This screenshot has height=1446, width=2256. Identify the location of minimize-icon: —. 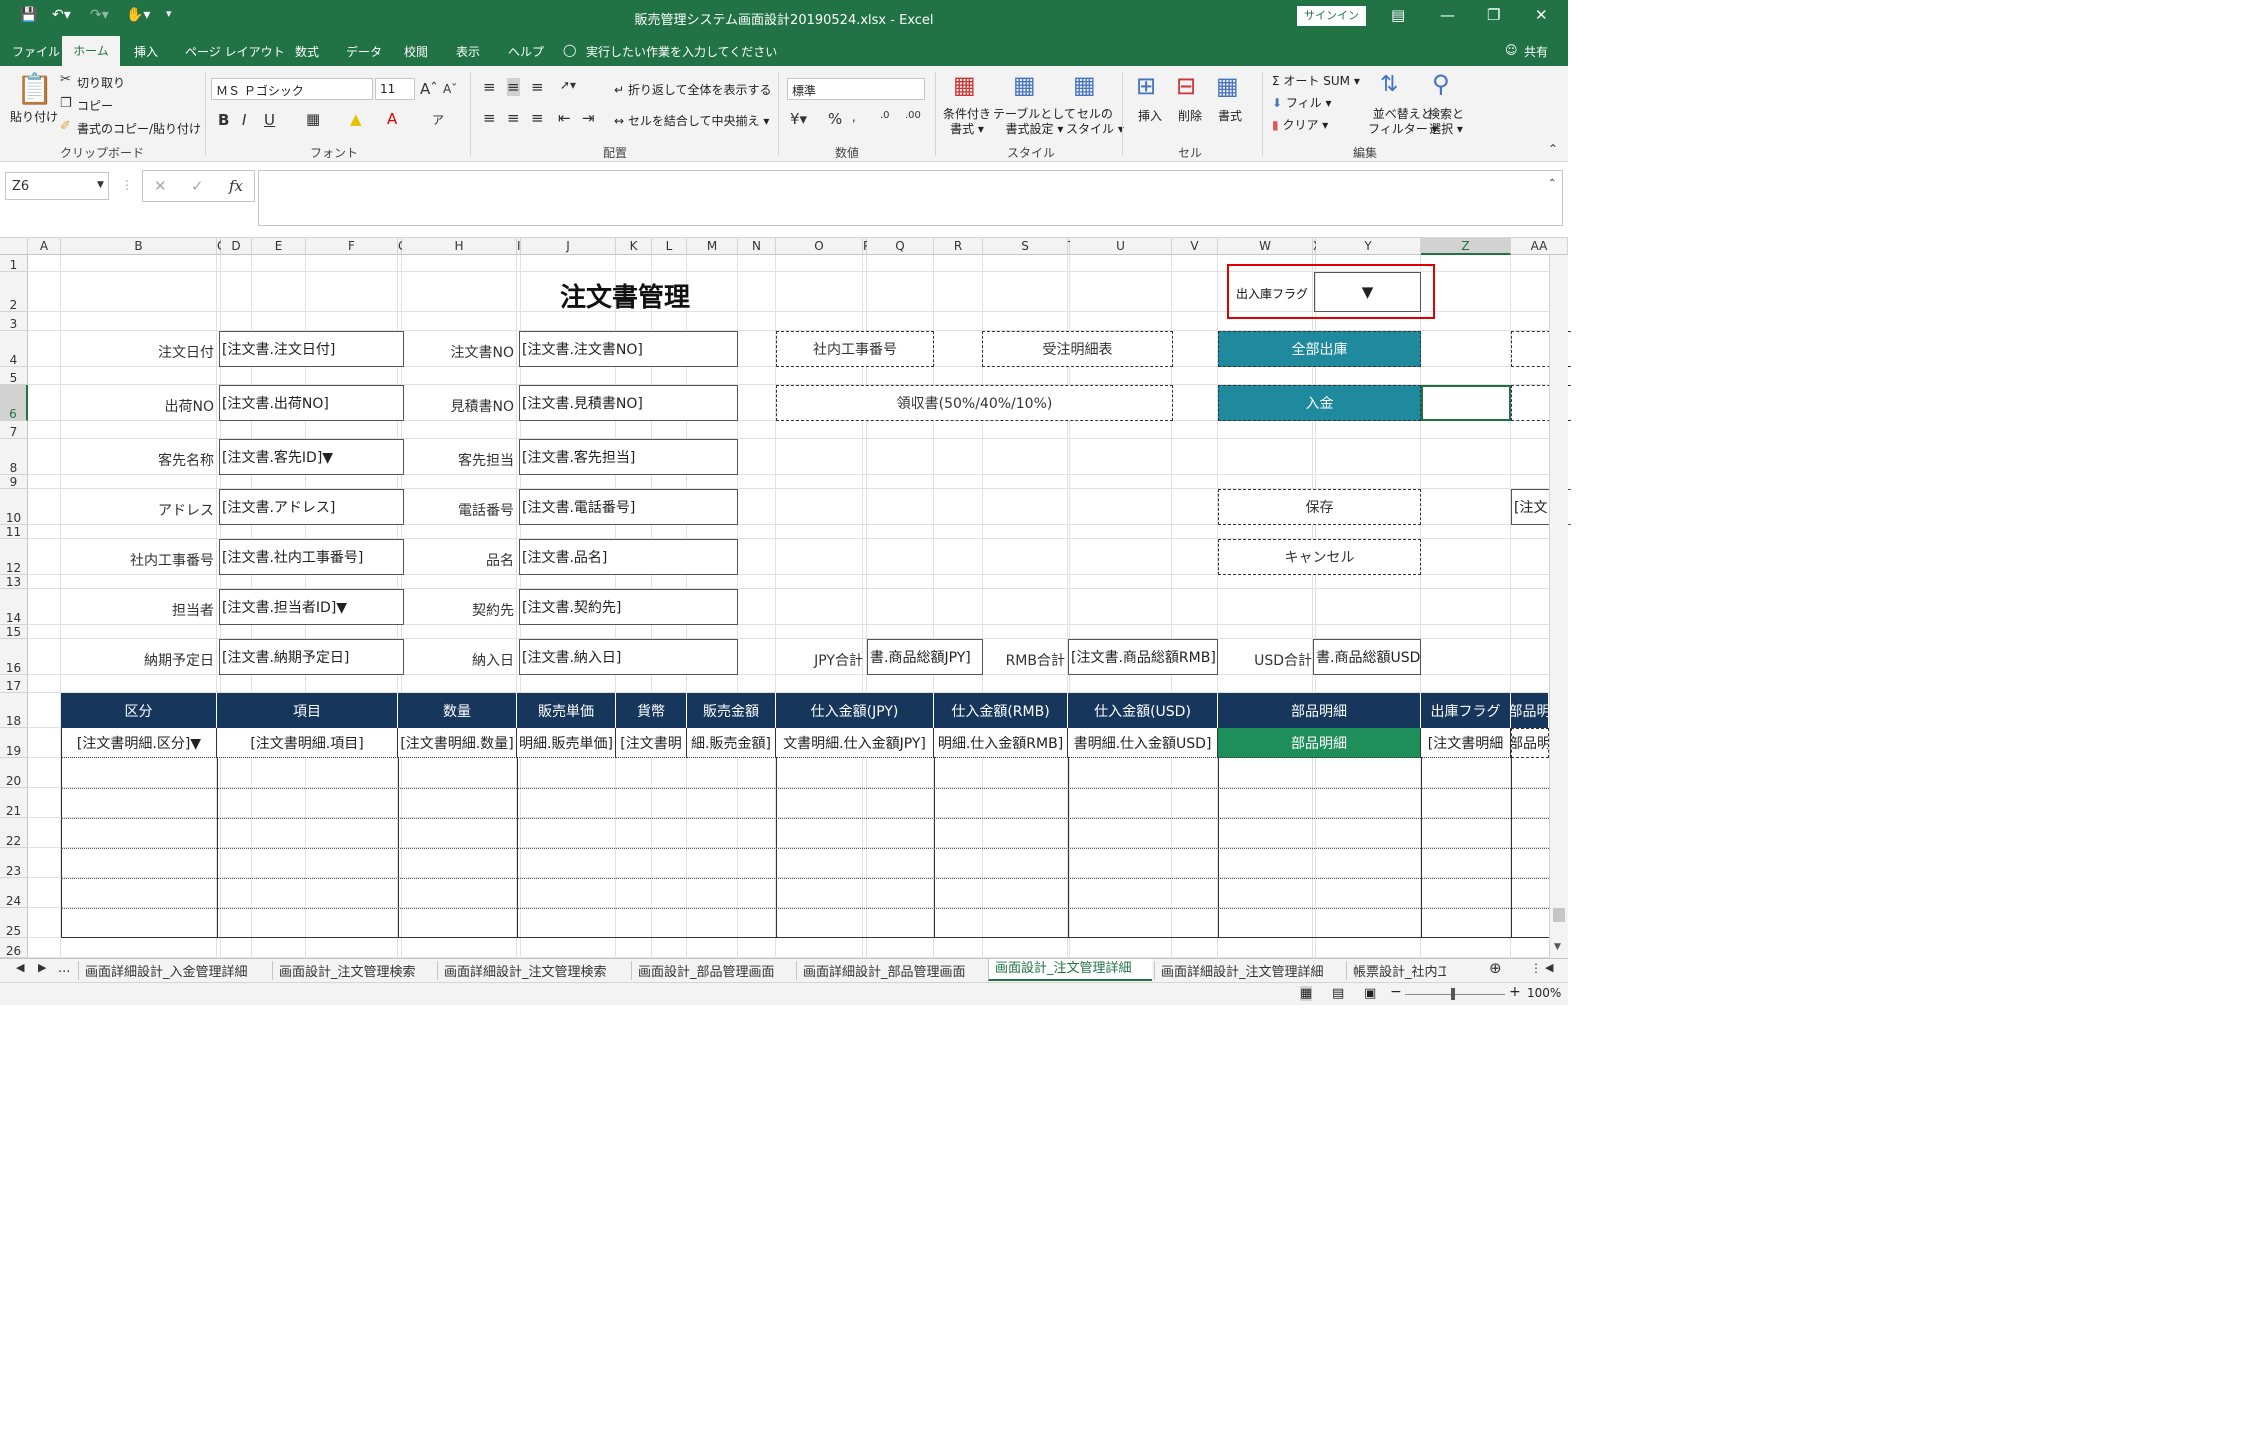
(1447, 15).